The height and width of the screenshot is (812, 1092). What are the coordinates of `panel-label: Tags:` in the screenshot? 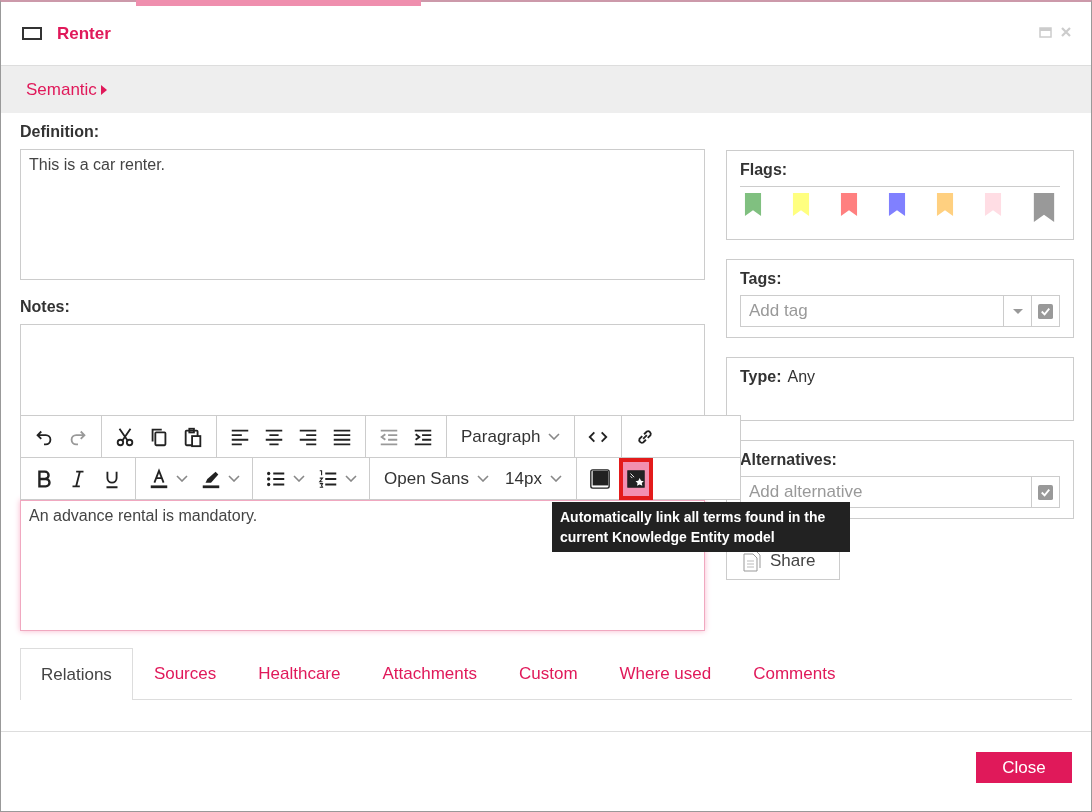 It's located at (761, 279).